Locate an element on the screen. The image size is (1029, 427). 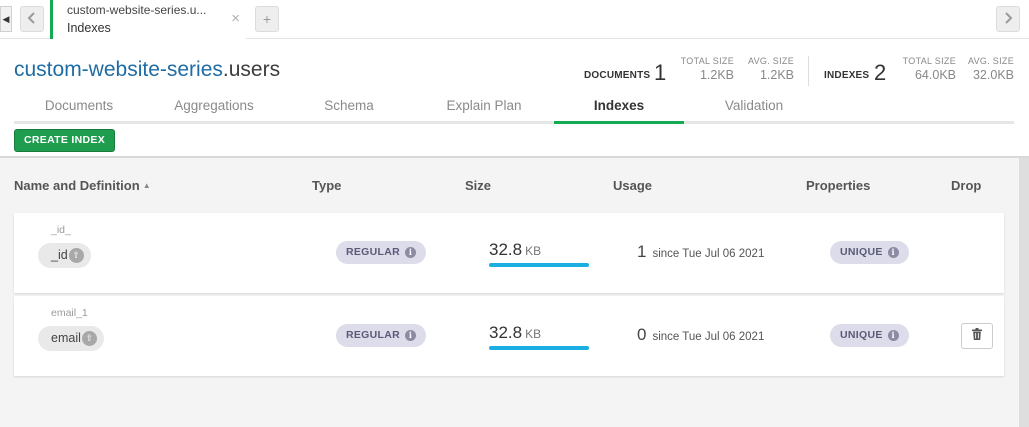
index-field-name: _id is located at coordinates (59, 255).